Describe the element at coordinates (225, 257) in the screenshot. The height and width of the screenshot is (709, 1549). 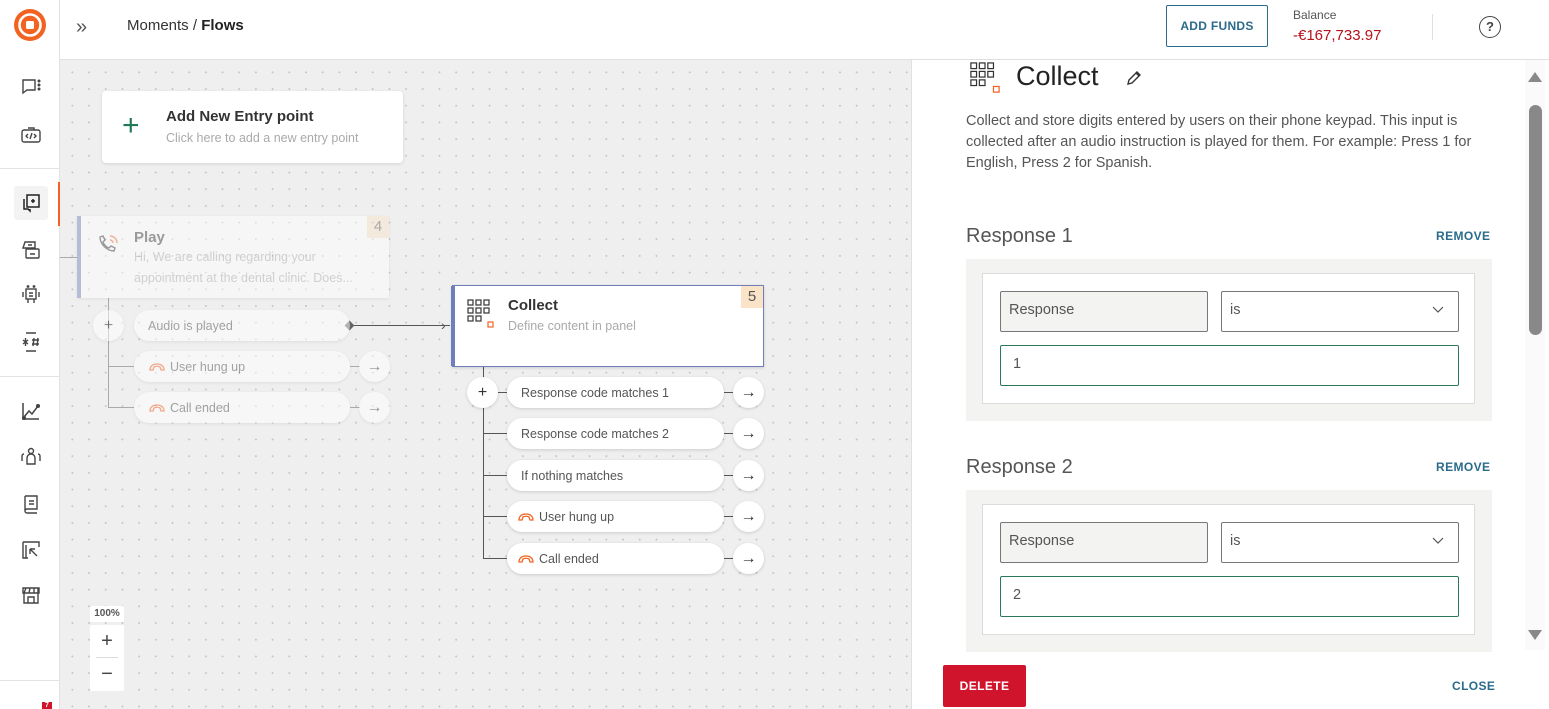
I see `node-text-line: Hi, We are calling regarding your` at that location.